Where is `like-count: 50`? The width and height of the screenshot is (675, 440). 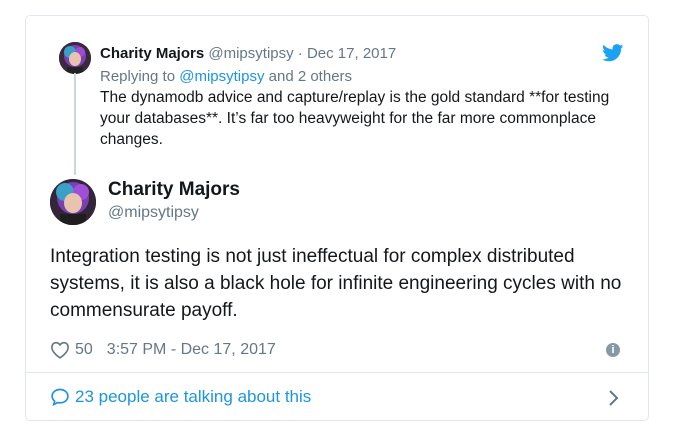
like-count: 50 is located at coordinates (84, 350).